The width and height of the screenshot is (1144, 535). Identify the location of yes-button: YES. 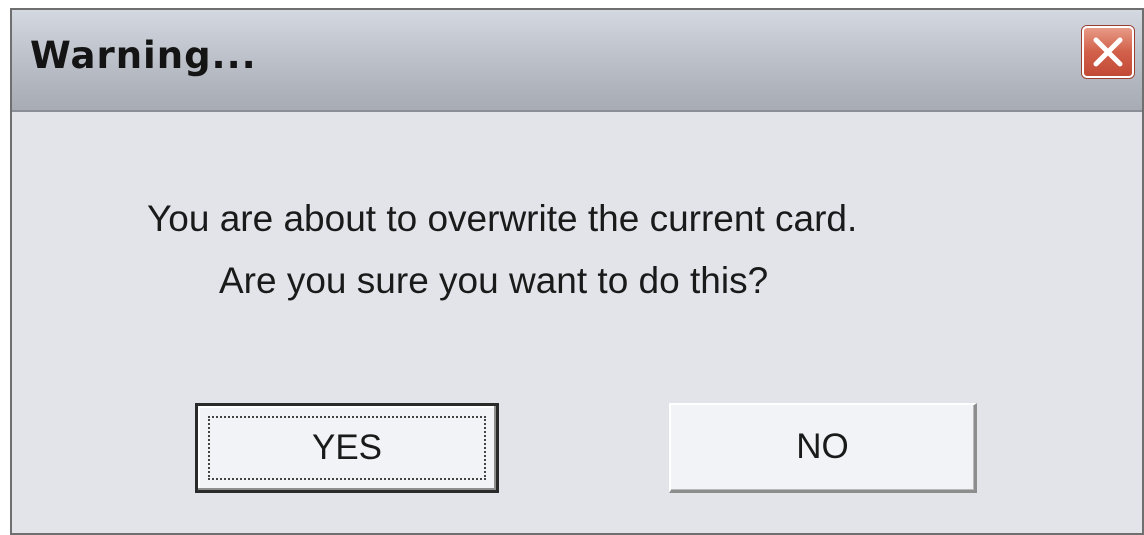
(347, 448).